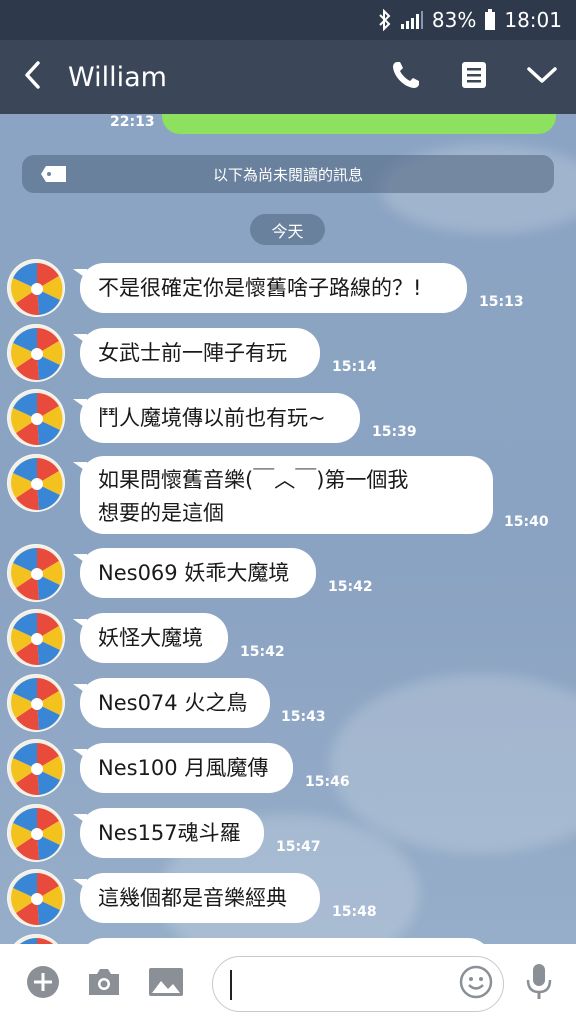 This screenshot has width=576, height=1024. I want to click on message-text: Nes100 月風魔傳, so click(183, 767).